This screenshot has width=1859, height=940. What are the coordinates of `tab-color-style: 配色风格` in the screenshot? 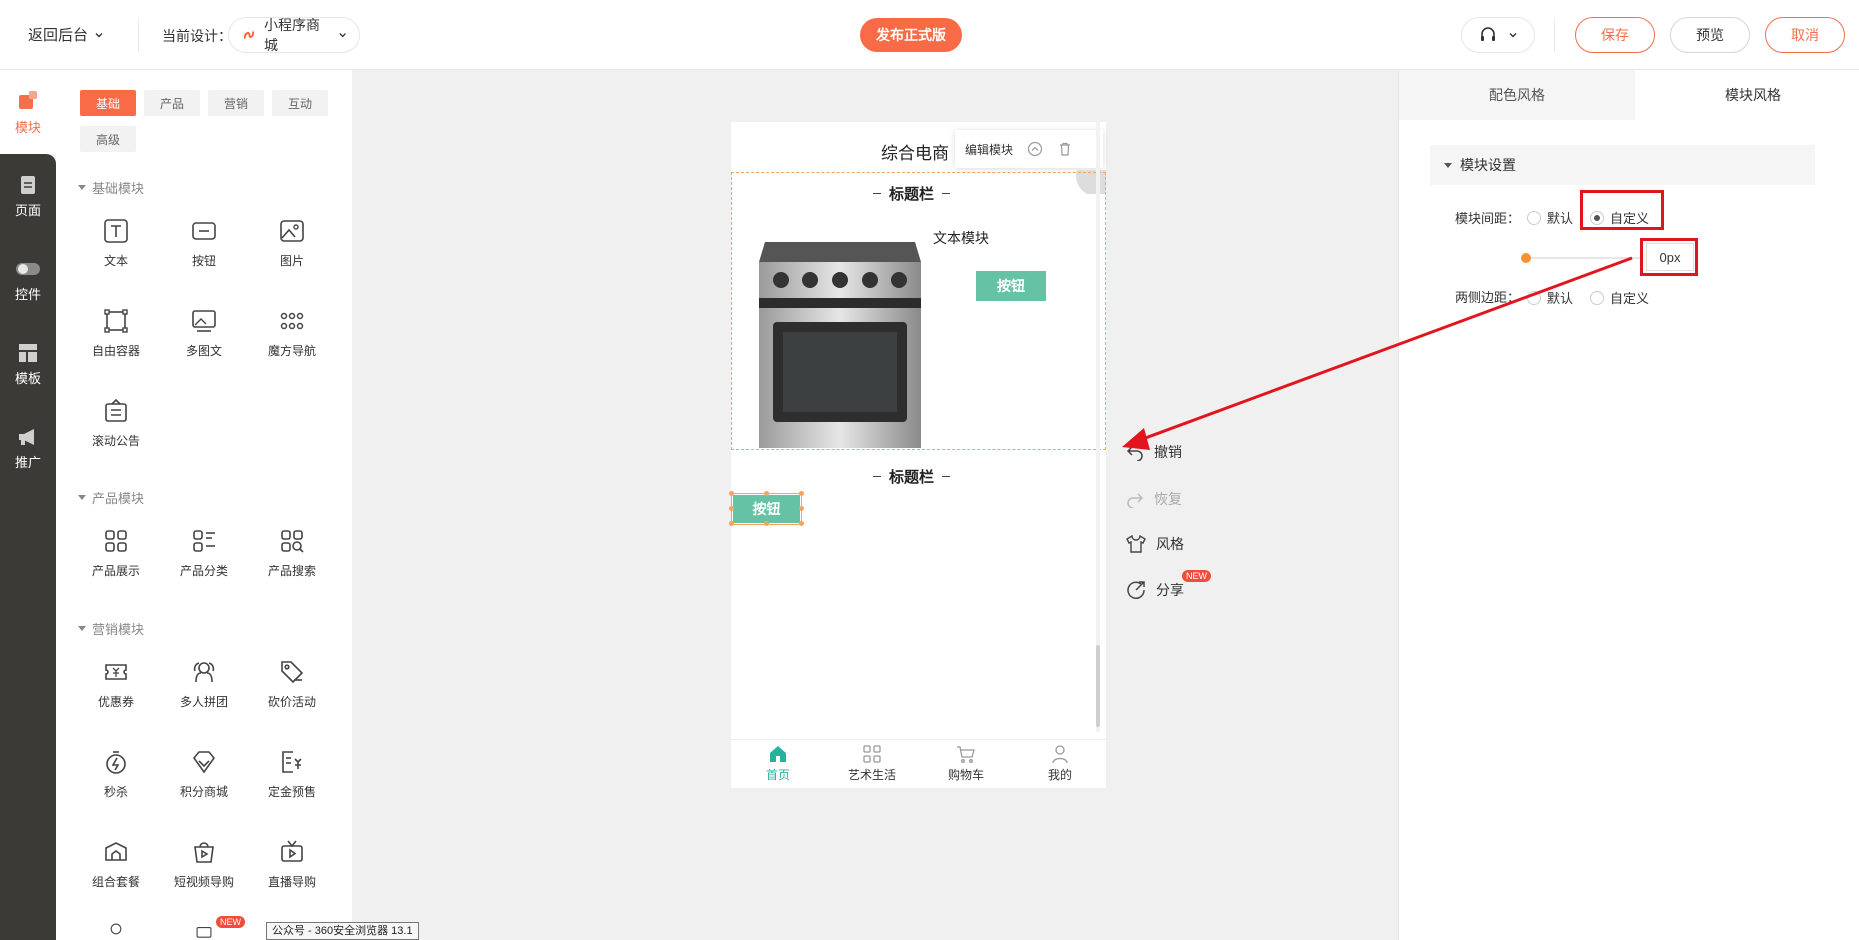 It's located at (1517, 95).